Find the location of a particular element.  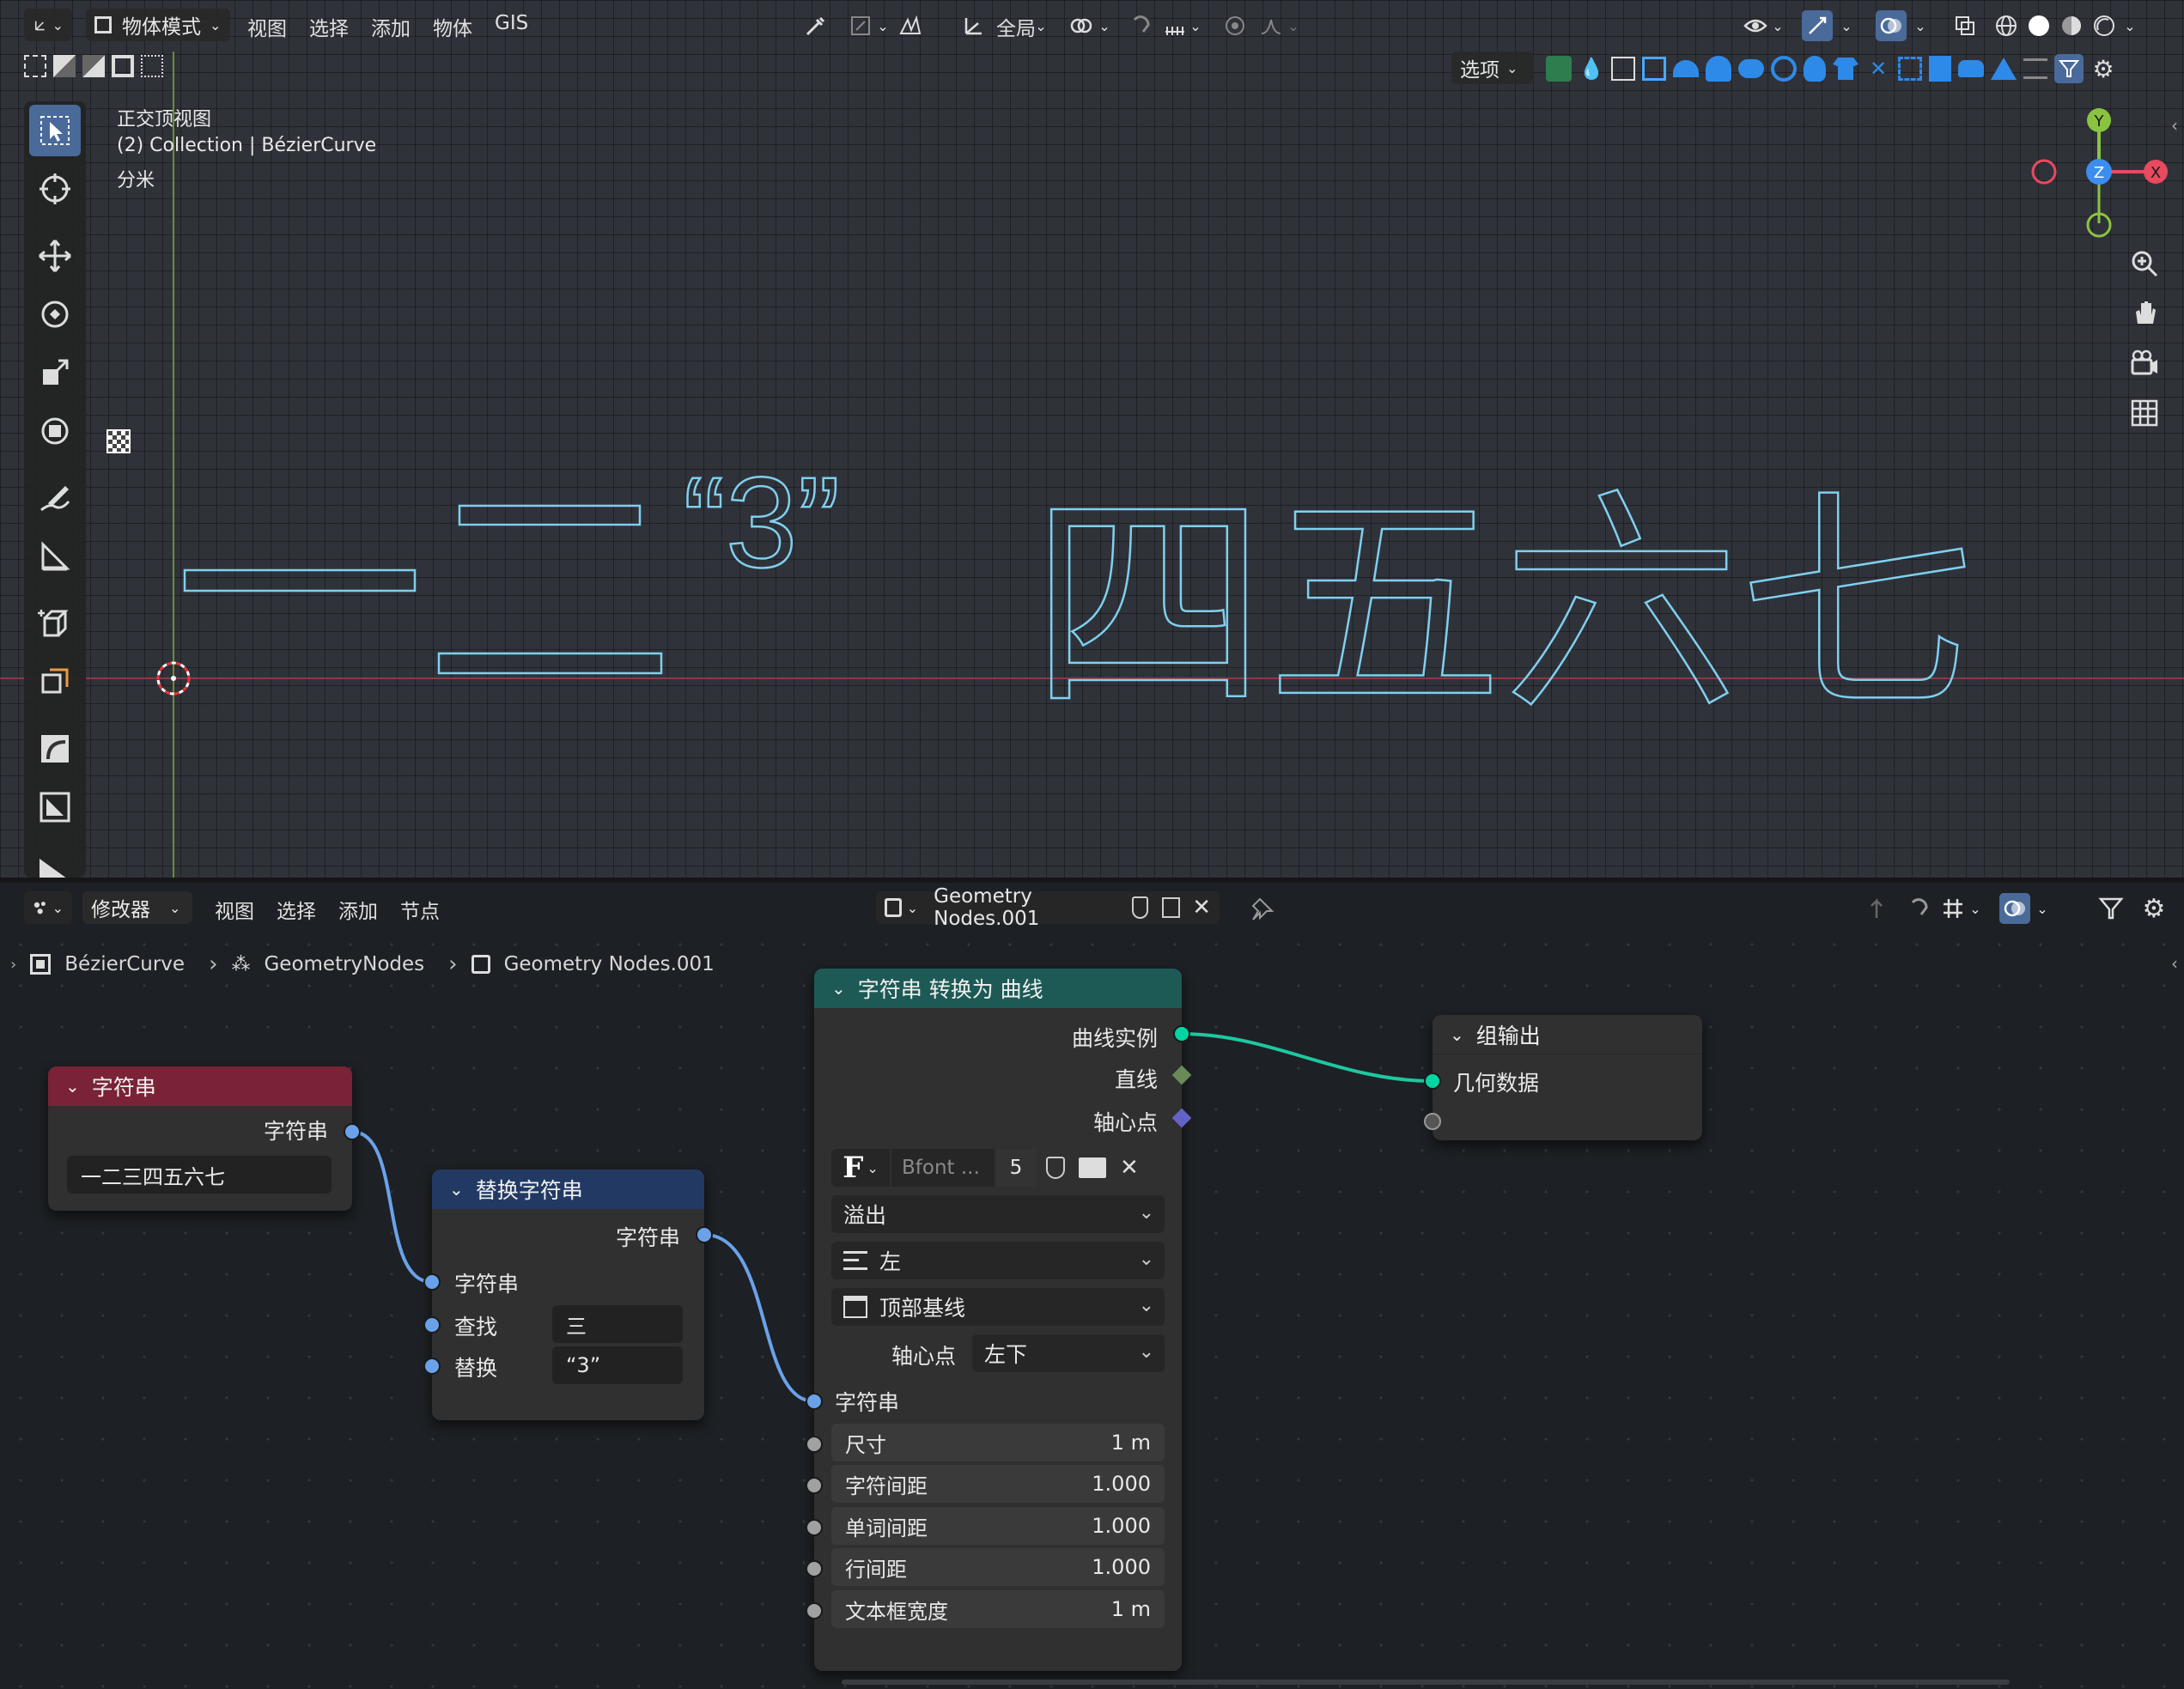

node-group-output-header: ⌄ 组输出 is located at coordinates (1567, 1034).